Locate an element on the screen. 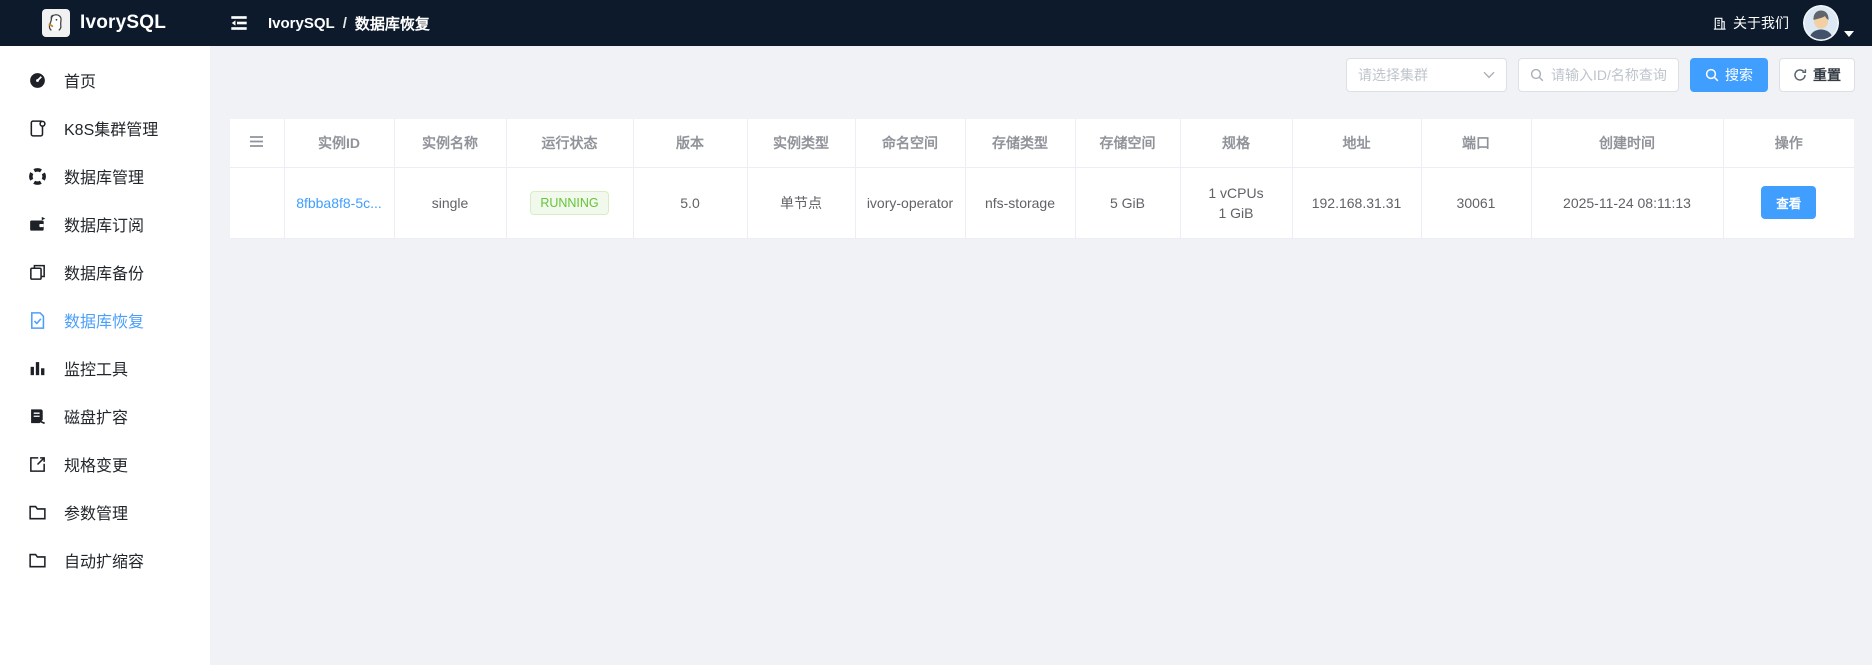 Image resolution: width=1872 pixels, height=665 pixels. sidebar-item-label: 数据库订阅 is located at coordinates (104, 226).